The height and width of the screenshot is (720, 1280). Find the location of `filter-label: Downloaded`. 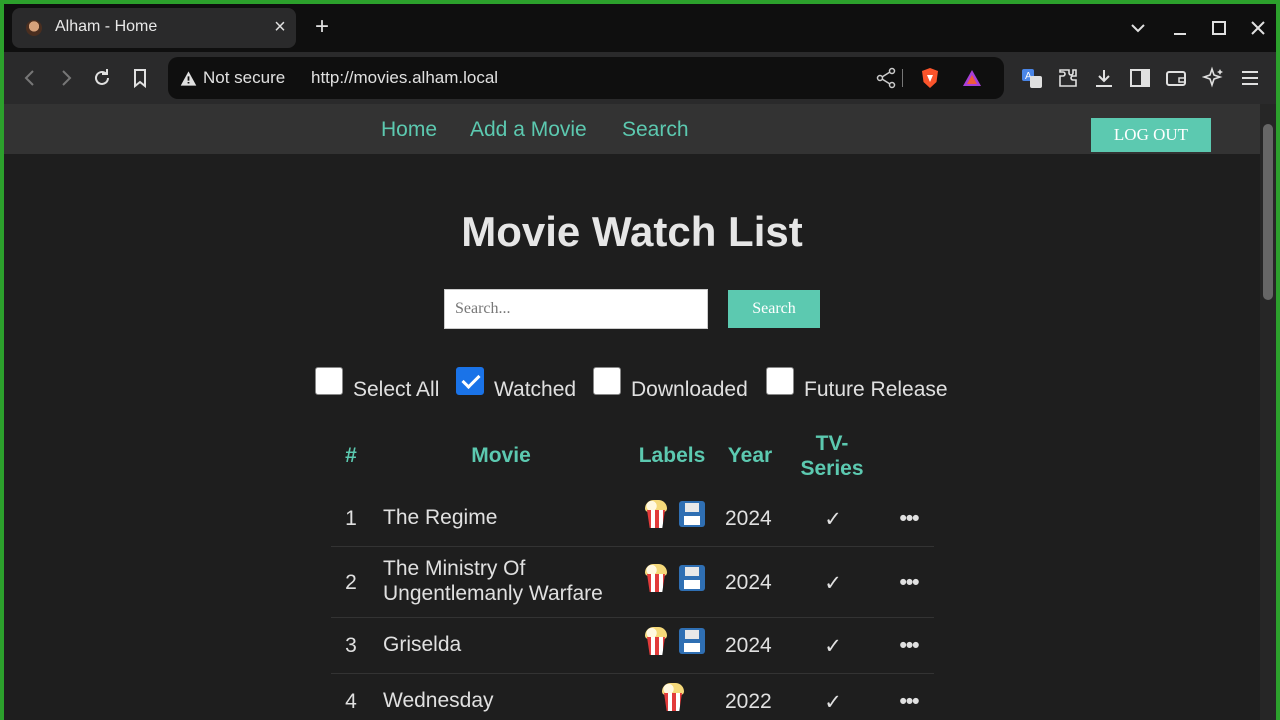

filter-label: Downloaded is located at coordinates (689, 389).